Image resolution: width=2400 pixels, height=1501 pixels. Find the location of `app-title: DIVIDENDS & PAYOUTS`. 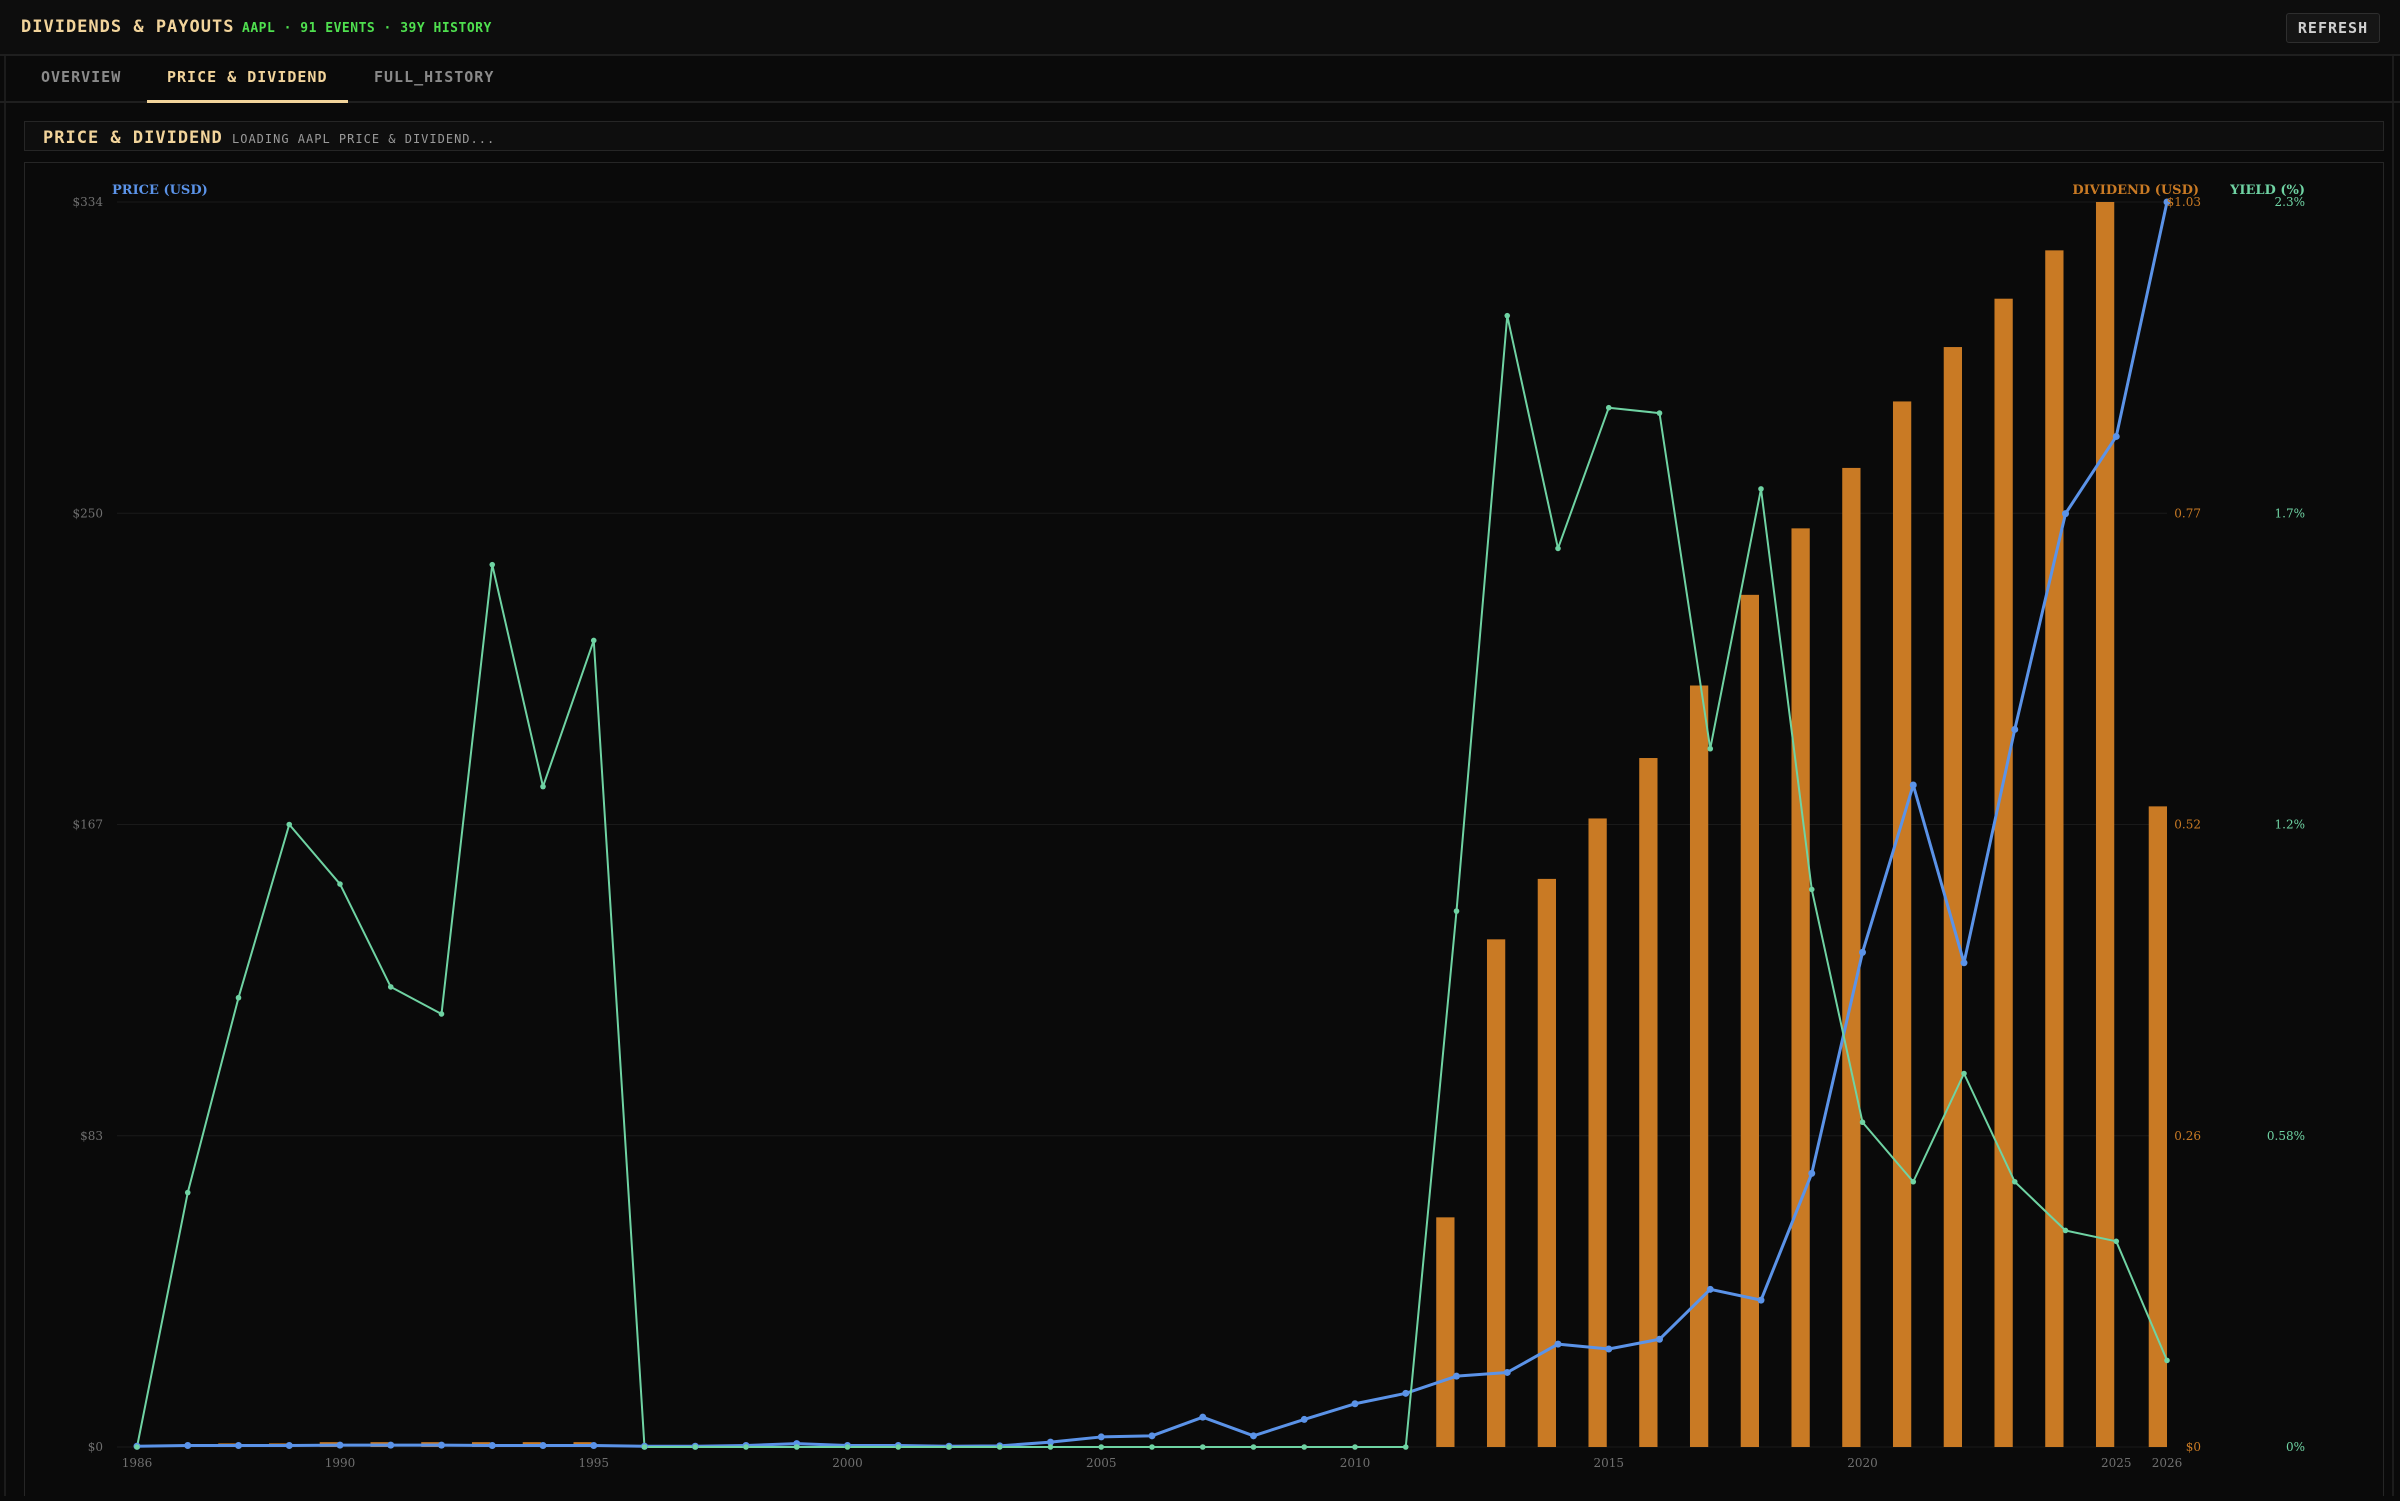

app-title: DIVIDENDS & PAYOUTS is located at coordinates (128, 27).